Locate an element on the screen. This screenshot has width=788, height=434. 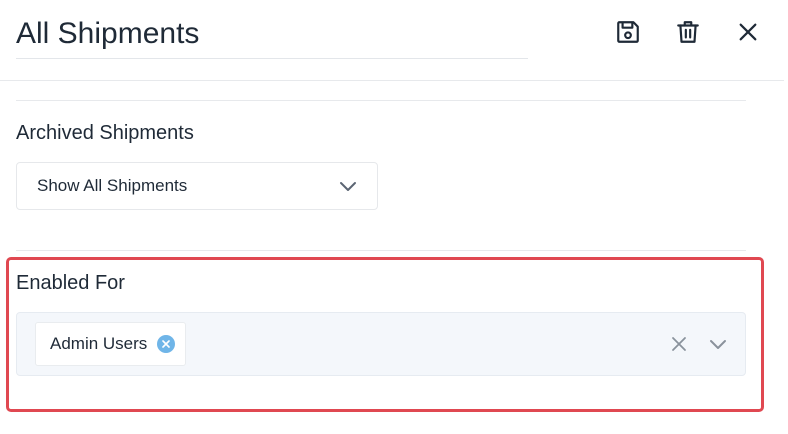
delete-button is located at coordinates (688, 32).